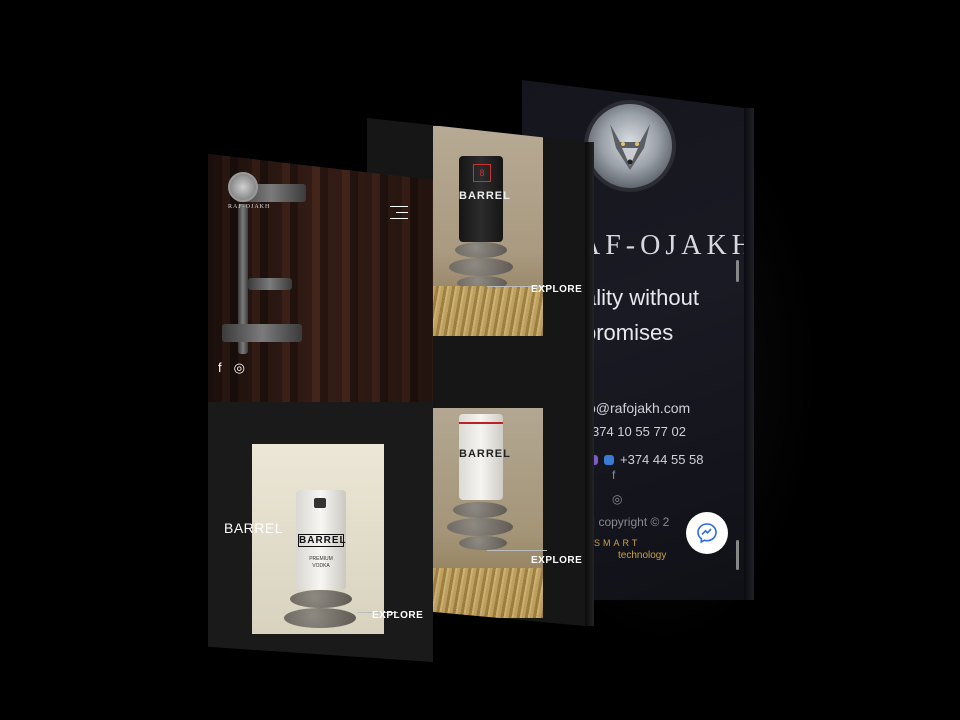 The height and width of the screenshot is (720, 960). I want to click on partner-logo-line-1: SMART, so click(617, 543).